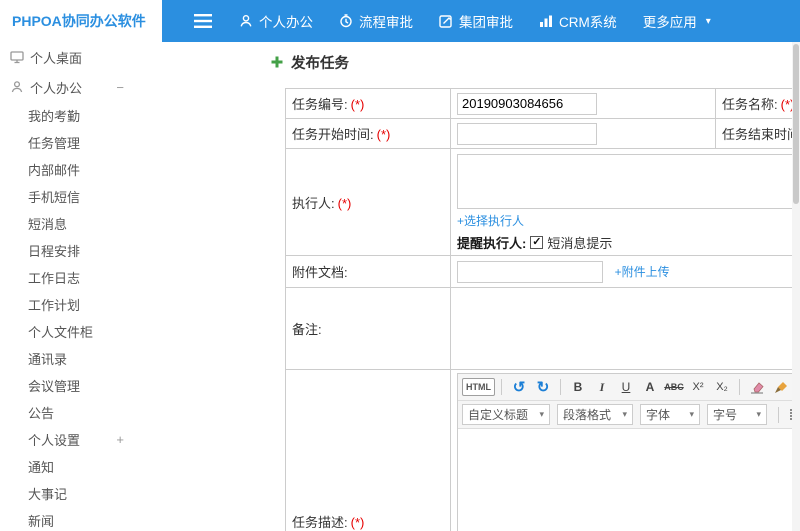 The image size is (800, 531). I want to click on sidebar-item-schedule: 日程安排, so click(68, 250).